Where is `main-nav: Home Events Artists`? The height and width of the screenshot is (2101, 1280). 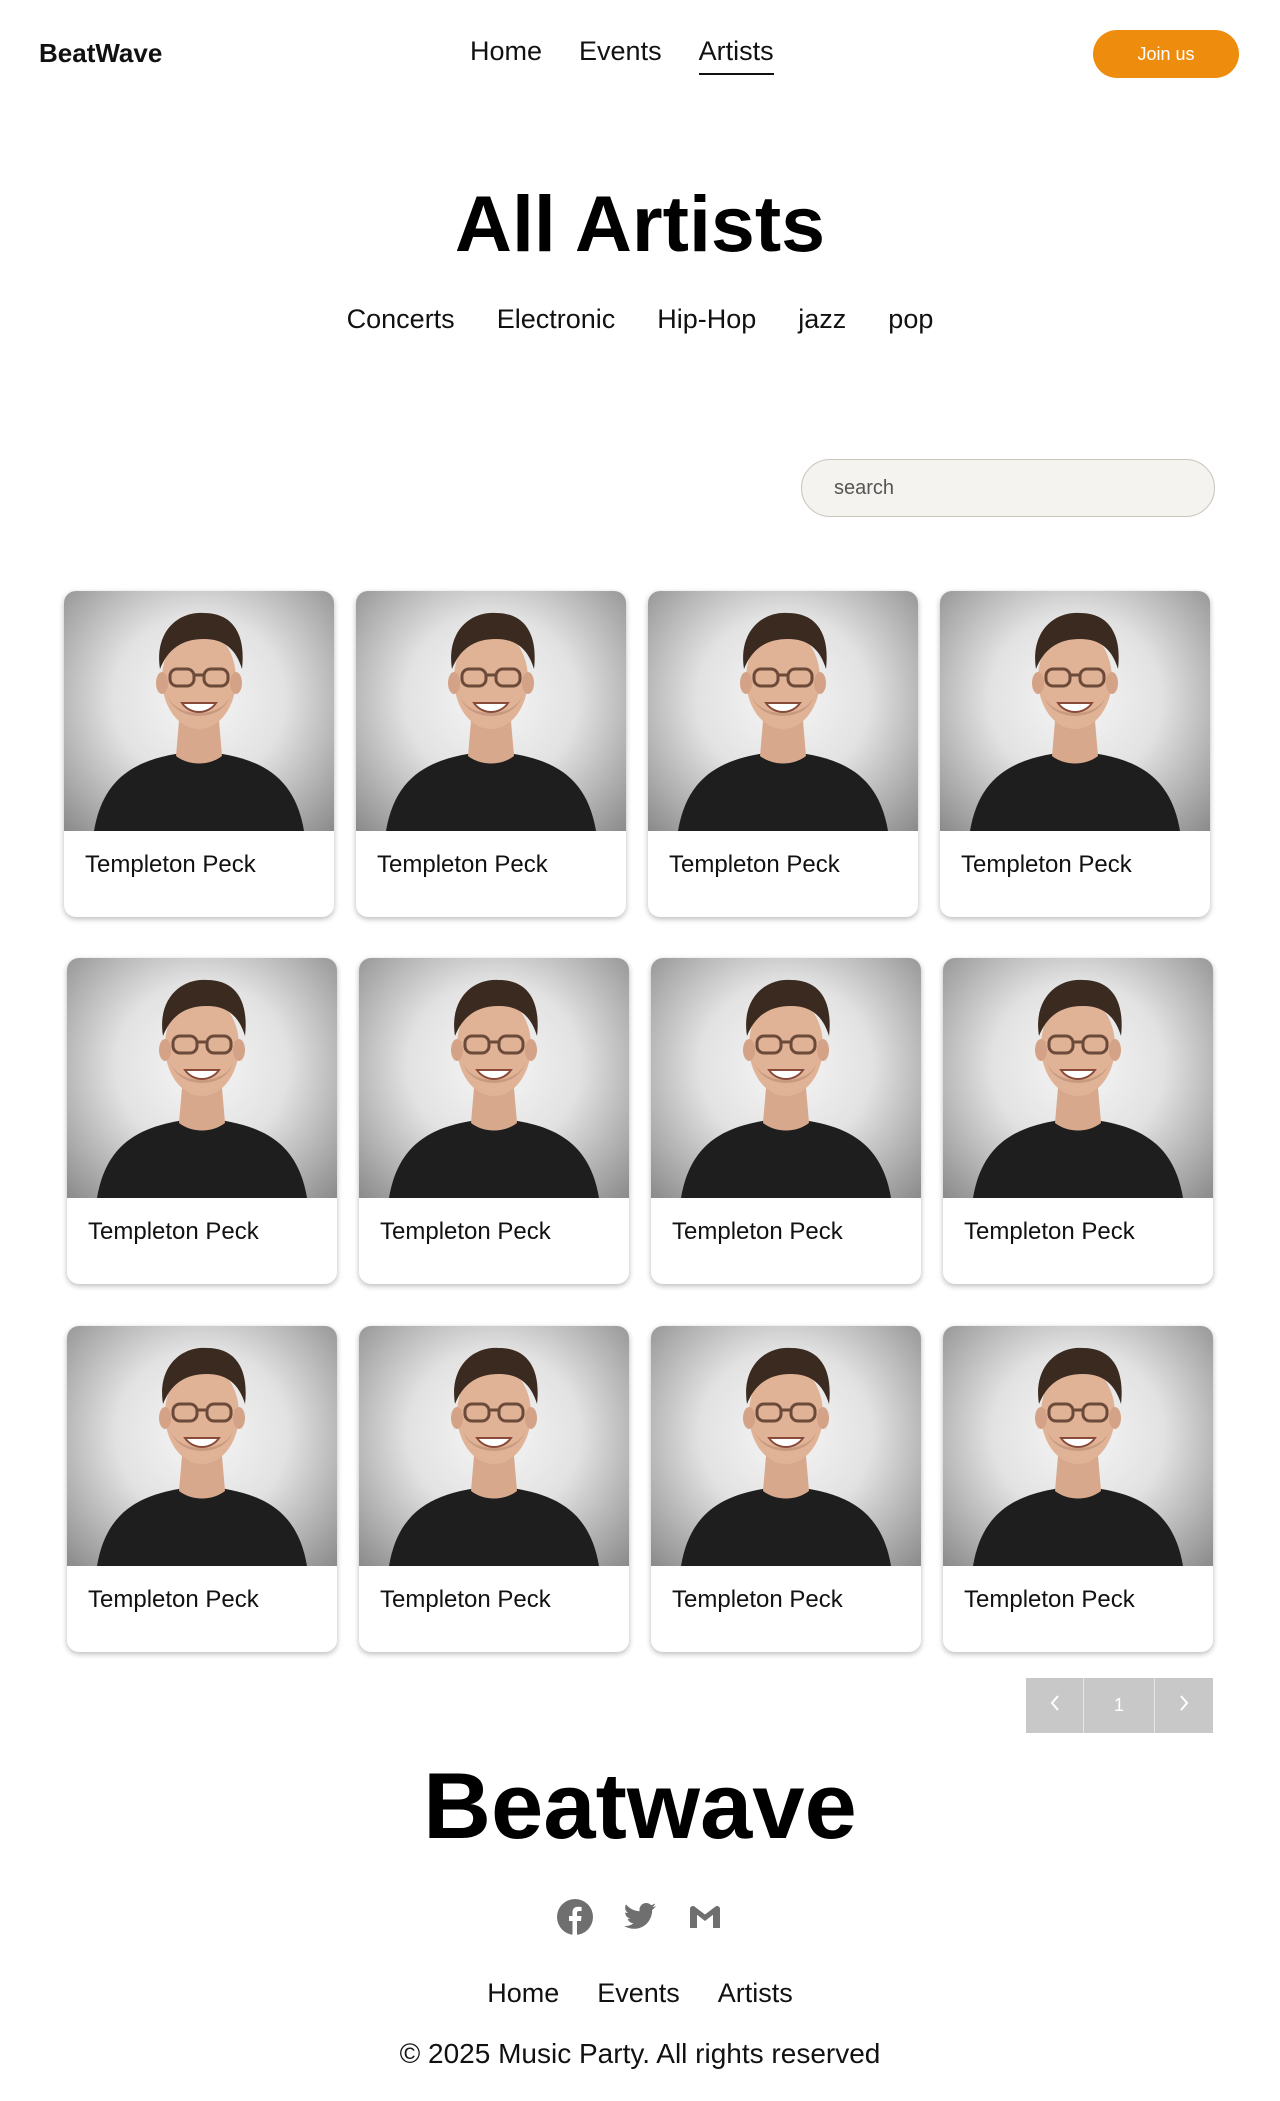 main-nav: Home Events Artists is located at coordinates (622, 55).